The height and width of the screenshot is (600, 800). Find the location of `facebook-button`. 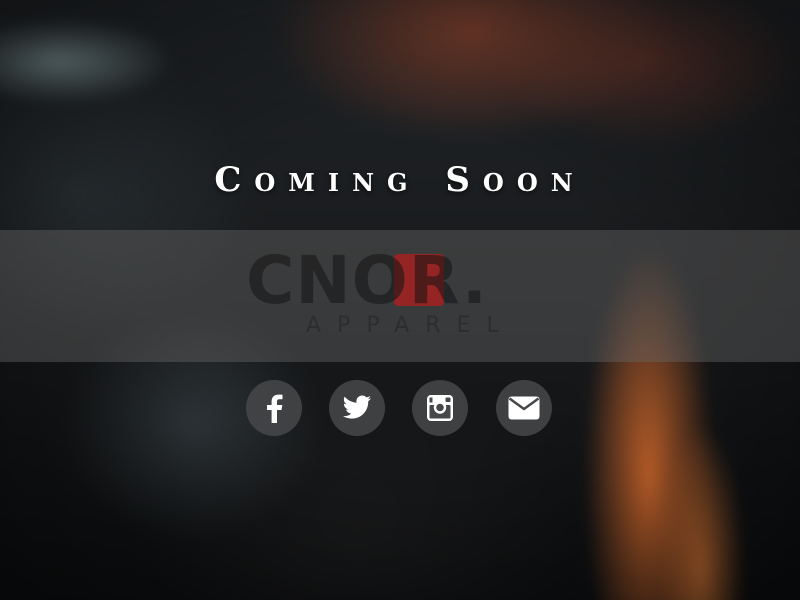

facebook-button is located at coordinates (274, 408).